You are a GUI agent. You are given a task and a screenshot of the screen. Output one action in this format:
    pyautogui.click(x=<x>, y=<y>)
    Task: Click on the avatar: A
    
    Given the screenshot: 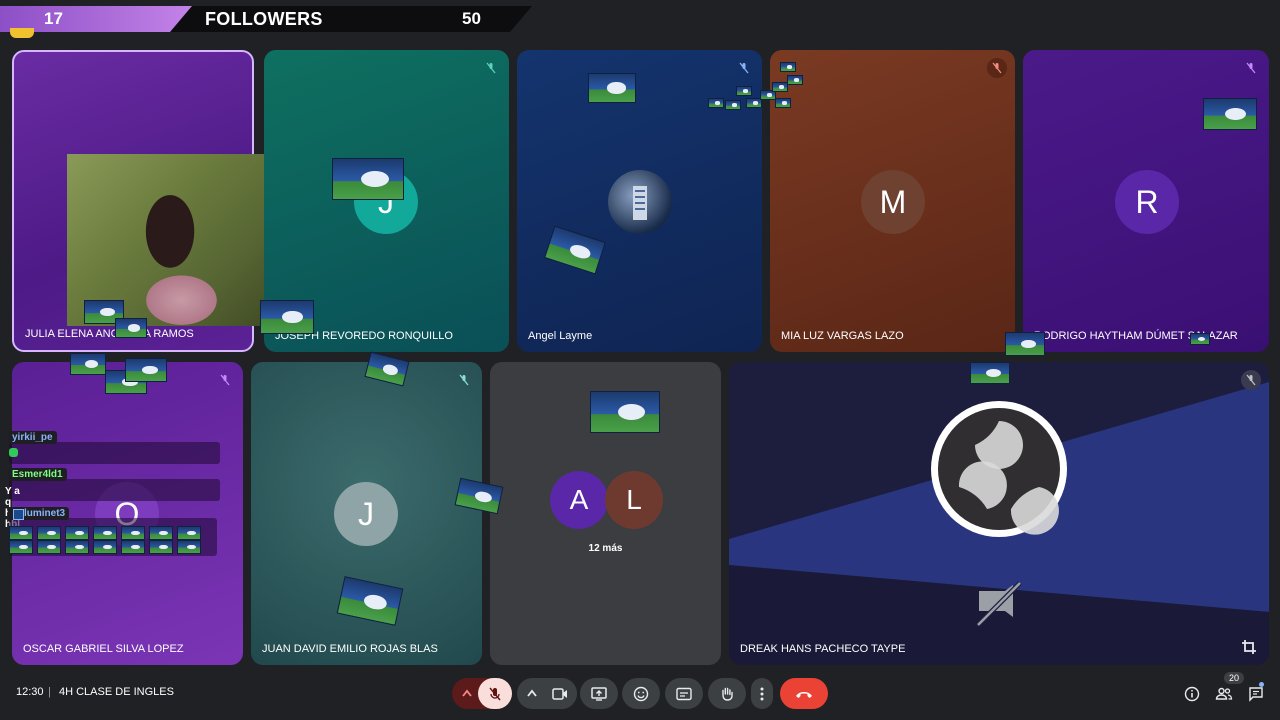 What is the action you would take?
    pyautogui.click(x=579, y=500)
    